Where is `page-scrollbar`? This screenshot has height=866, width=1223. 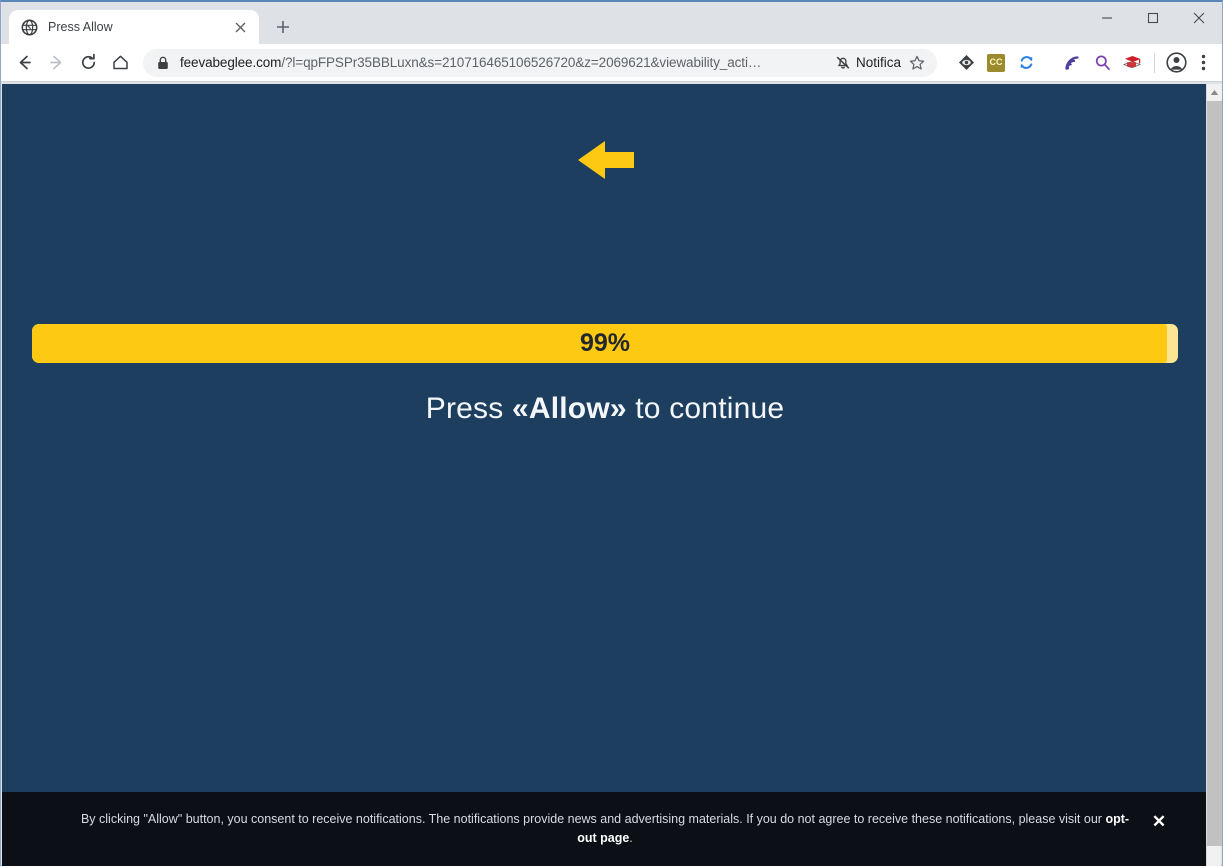 page-scrollbar is located at coordinates (1214, 475).